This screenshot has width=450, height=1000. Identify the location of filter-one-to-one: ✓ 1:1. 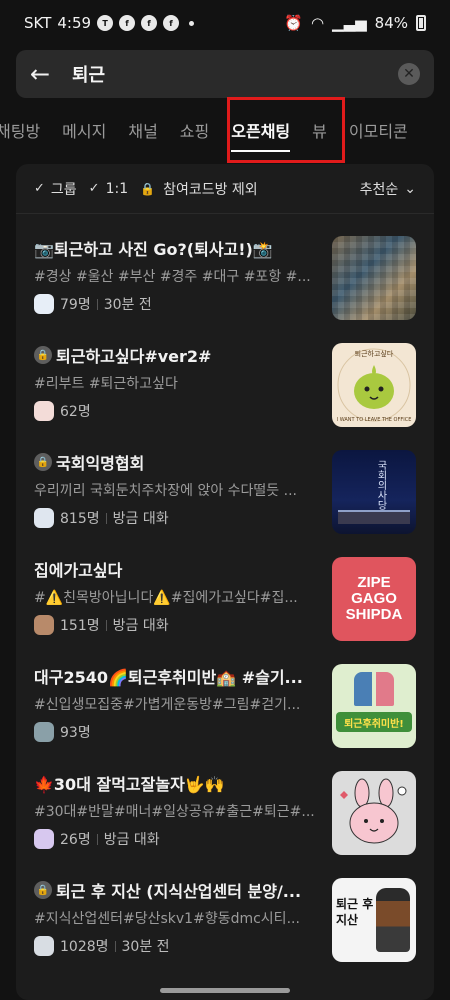
(108, 189).